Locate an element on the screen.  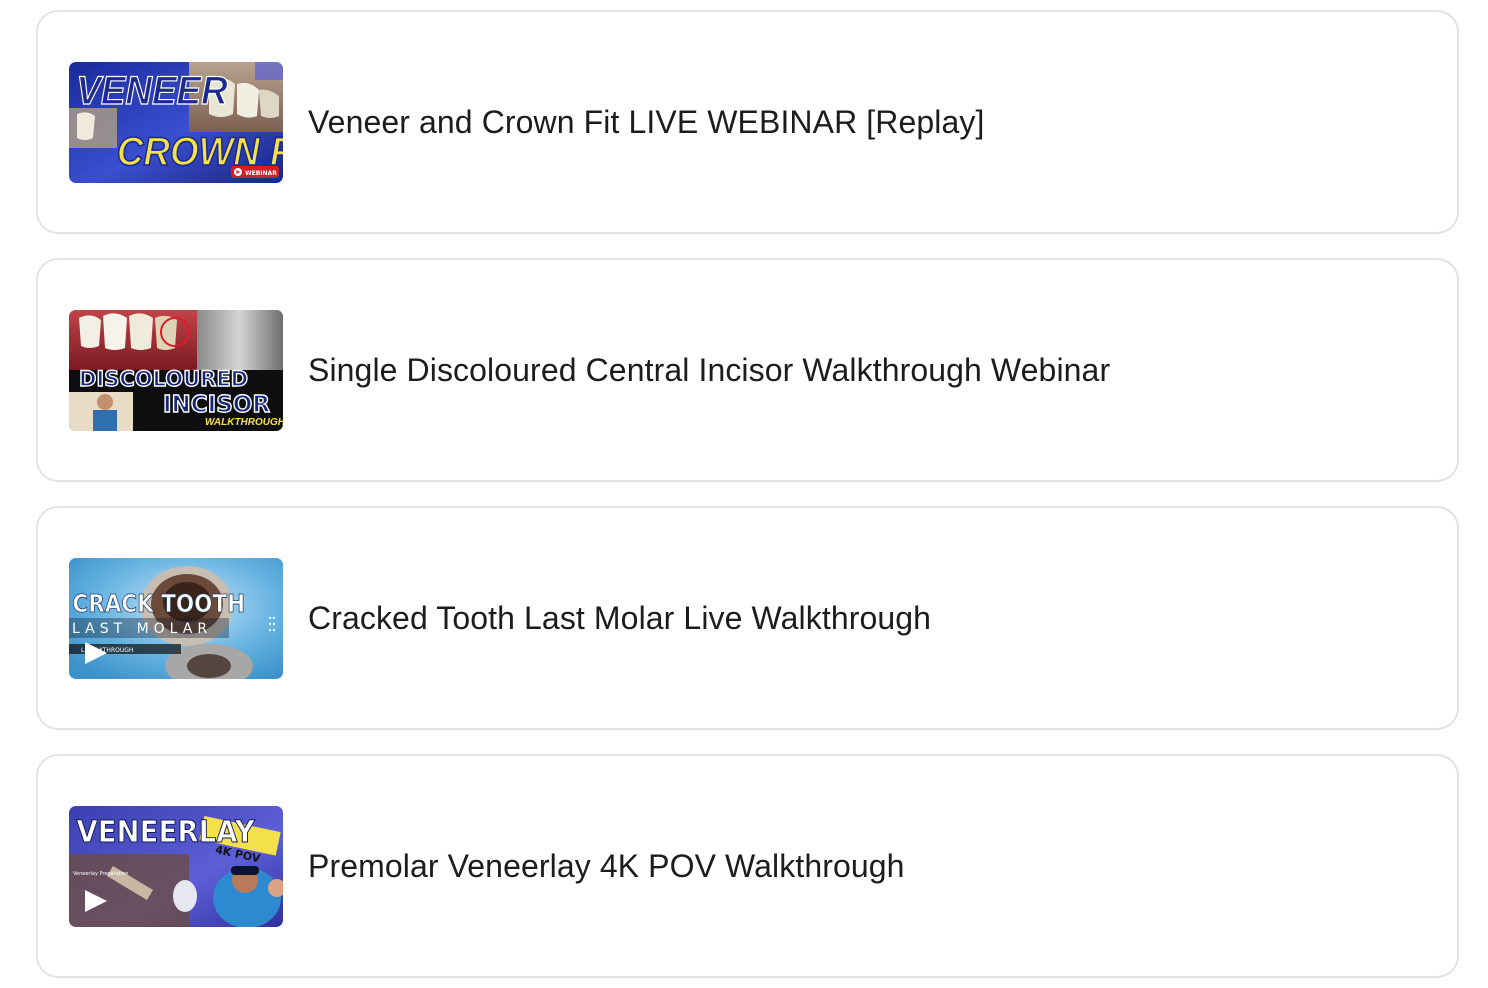
thumb-line3: Veneerlay Preparation is located at coordinates (100, 874).